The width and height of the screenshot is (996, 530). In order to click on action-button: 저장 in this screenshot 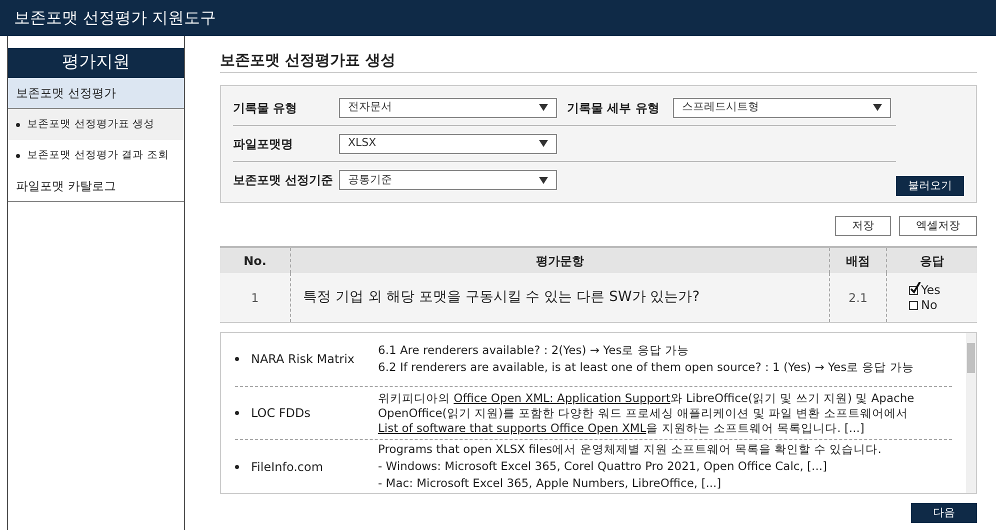, I will do `click(863, 226)`.